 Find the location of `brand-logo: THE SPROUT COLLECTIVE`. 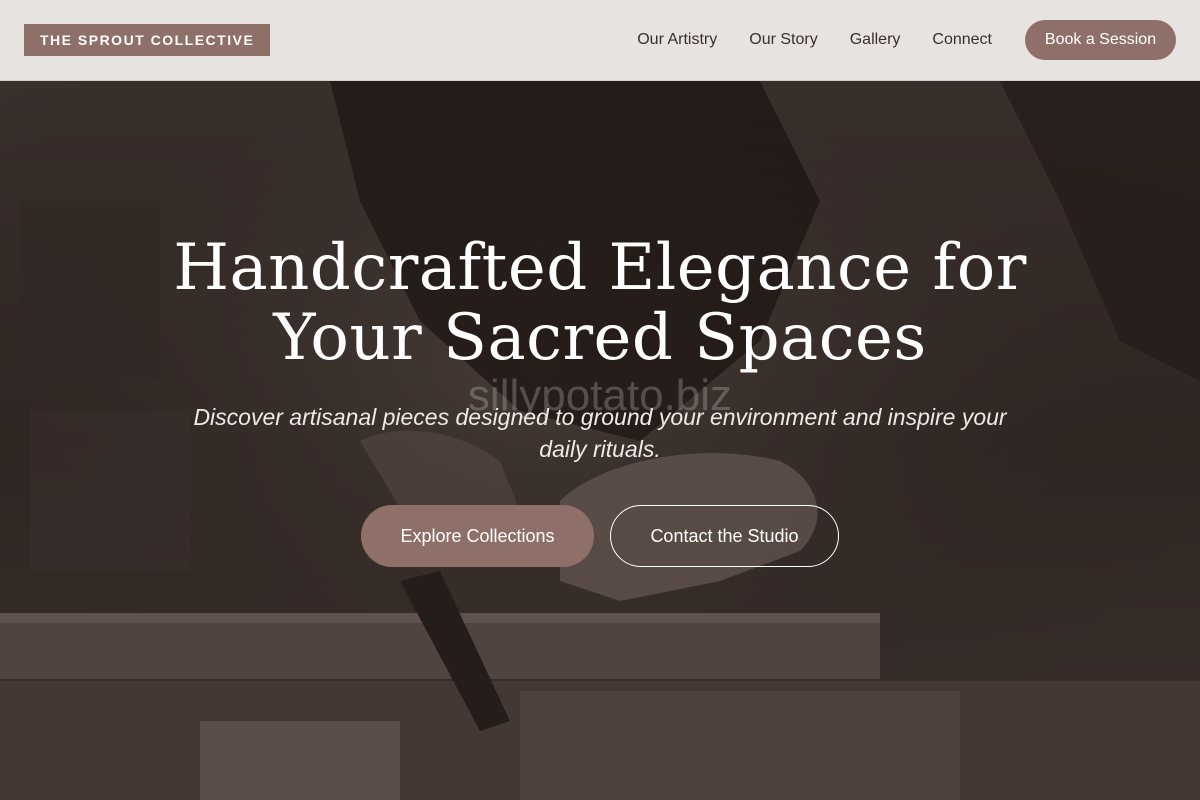

brand-logo: THE SPROUT COLLECTIVE is located at coordinates (147, 40).